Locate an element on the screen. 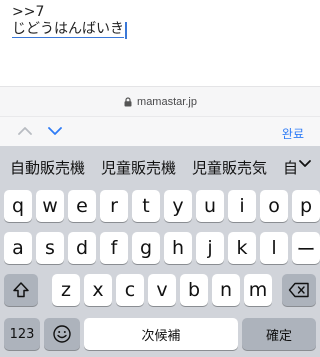 The image size is (320, 357). confirm-key: 確定 is located at coordinates (279, 334).